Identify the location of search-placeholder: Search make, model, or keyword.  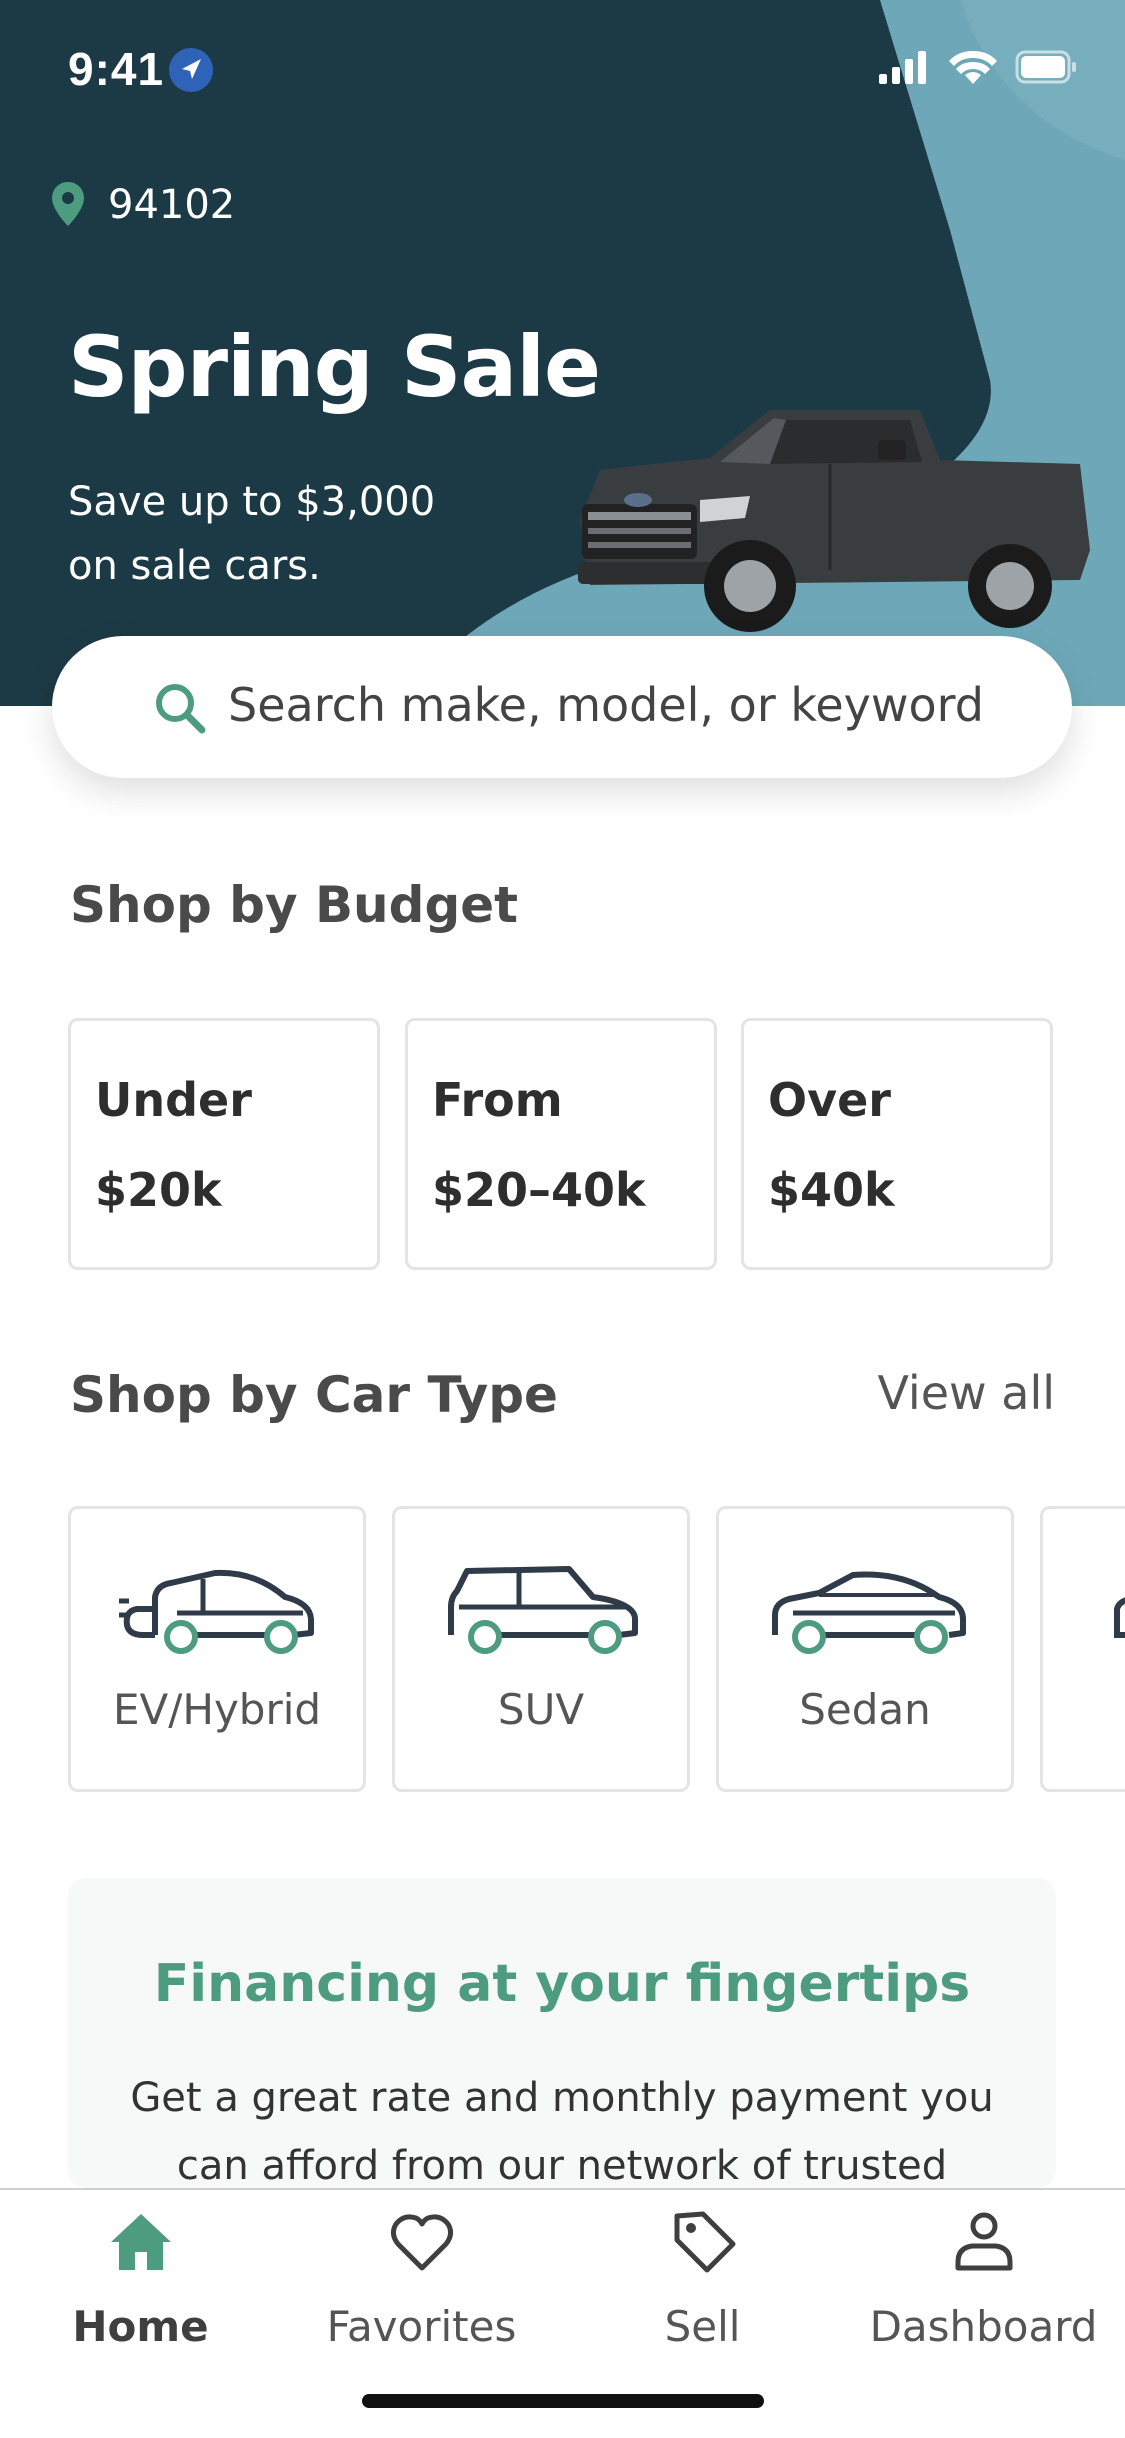
(606, 705).